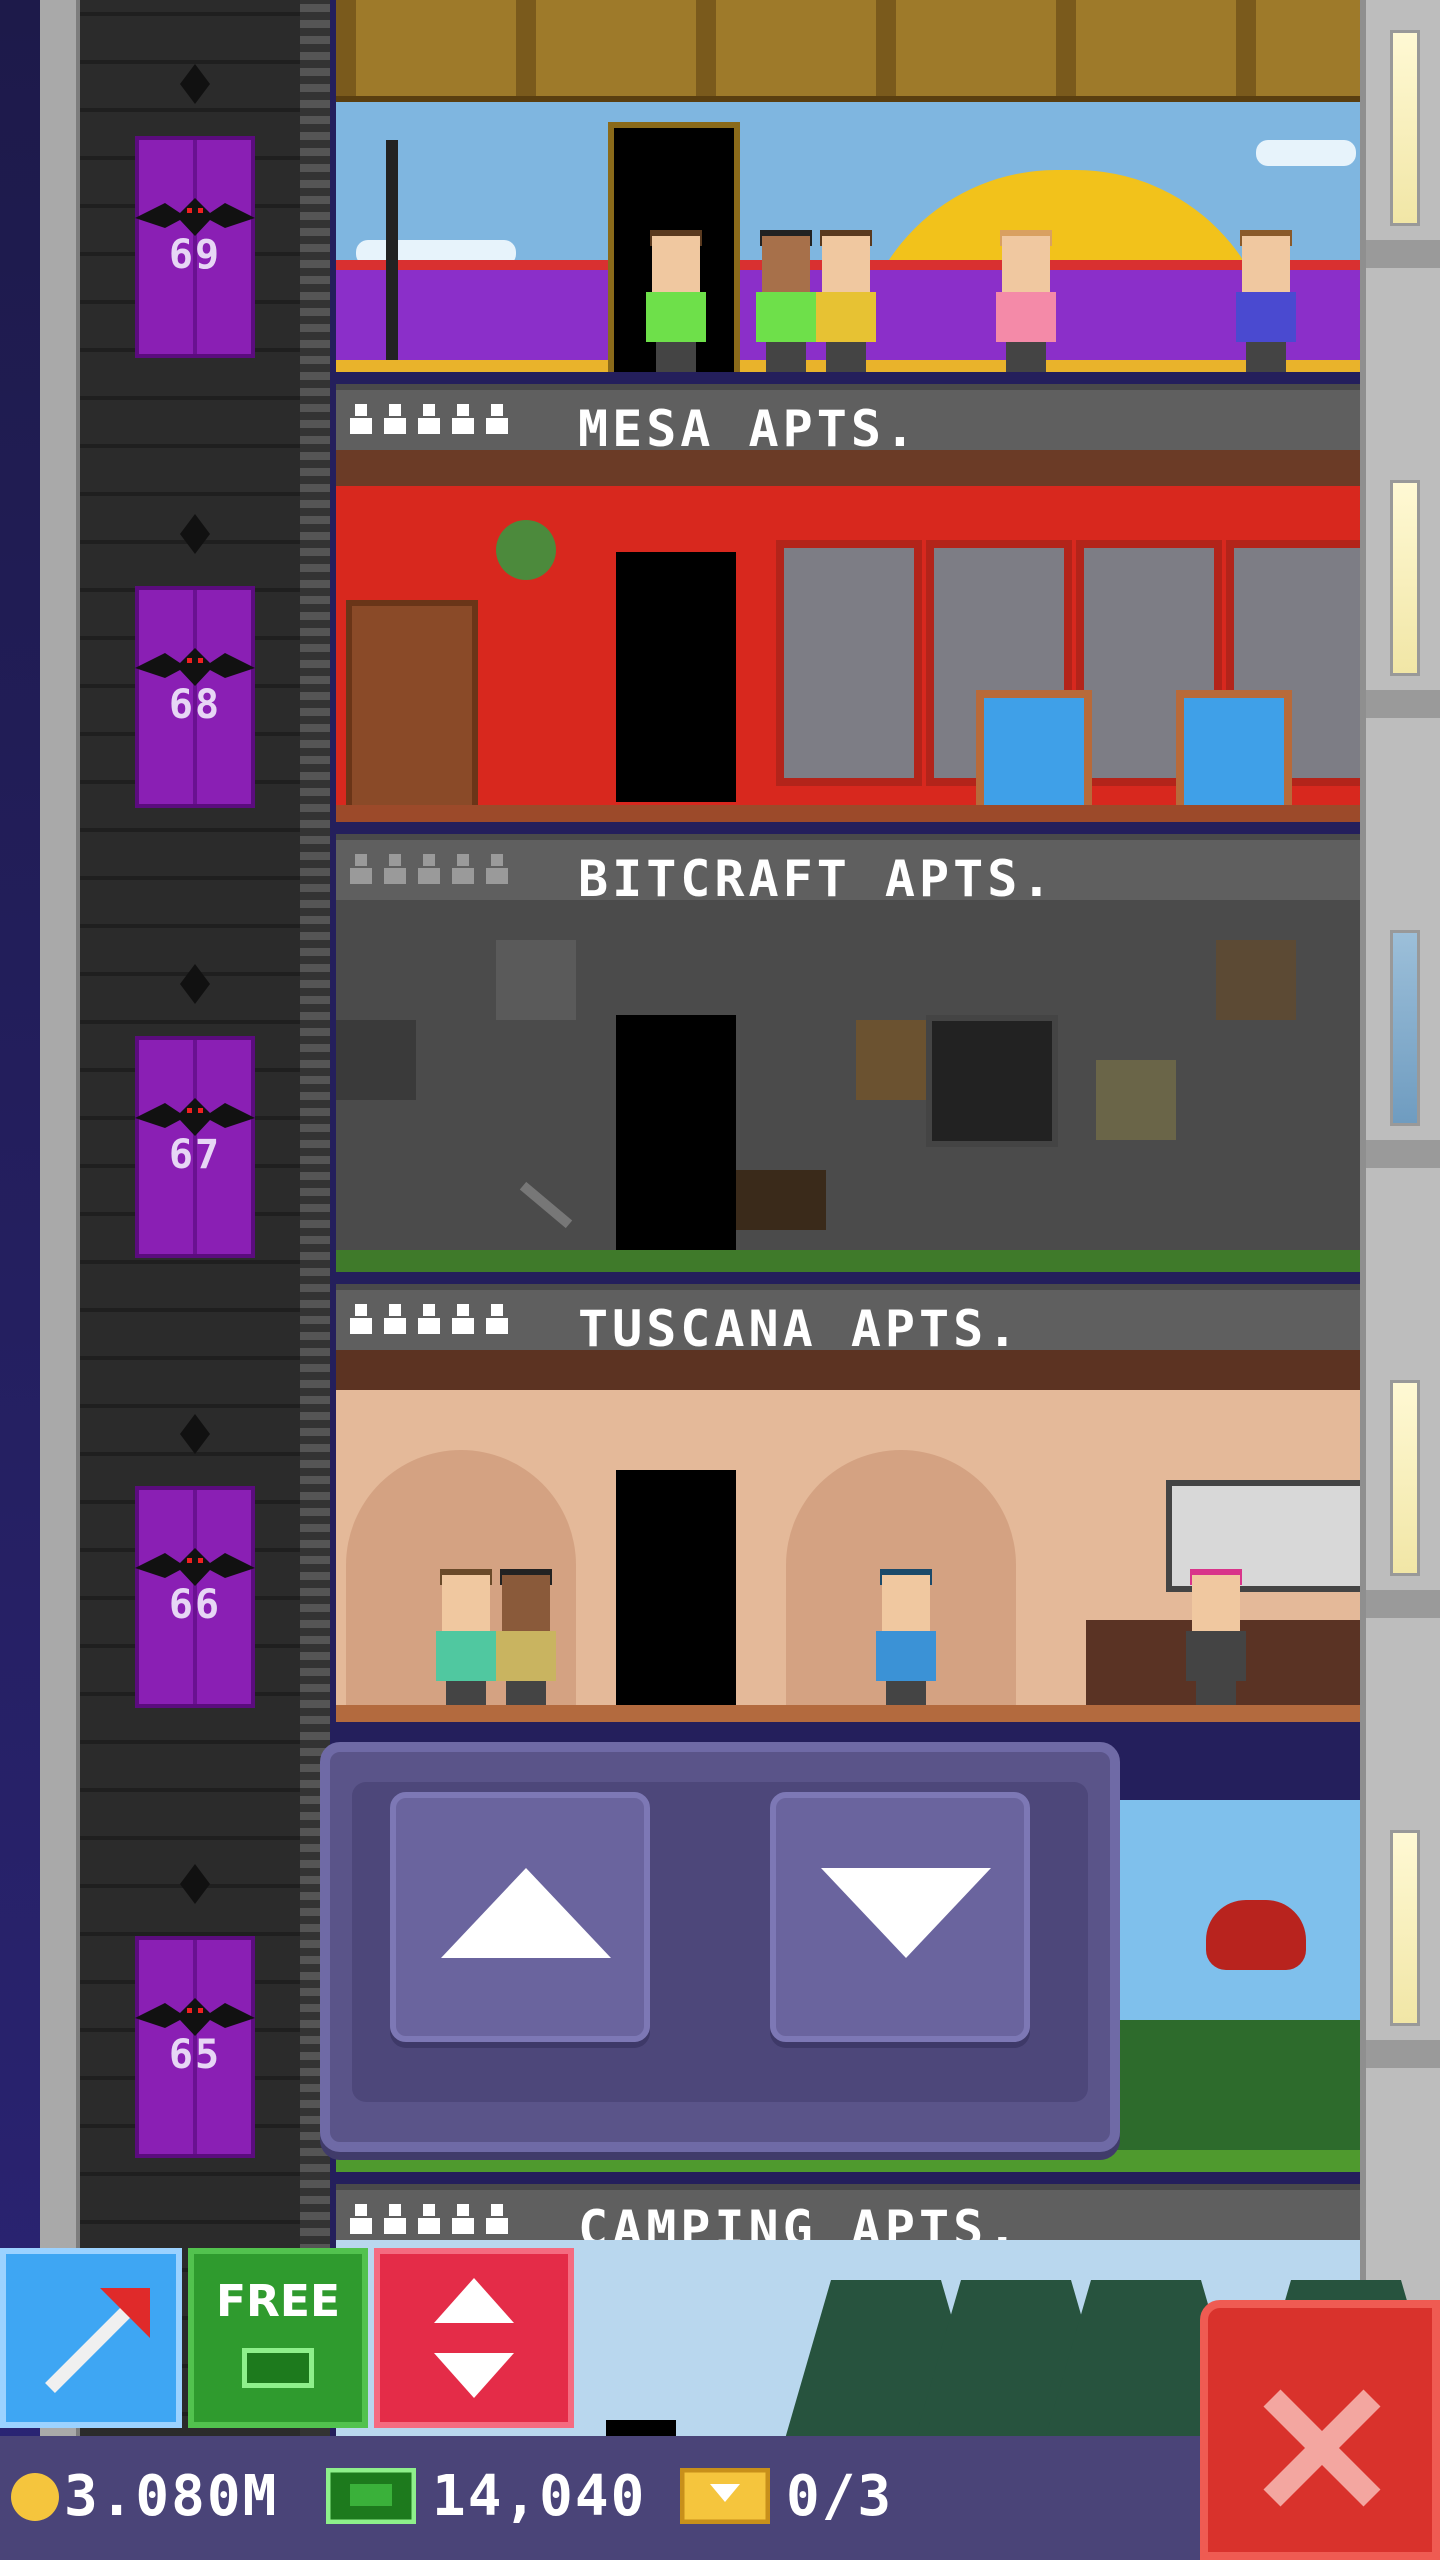 The width and height of the screenshot is (1440, 2560). I want to click on arrow-down-icon, so click(906, 1913).